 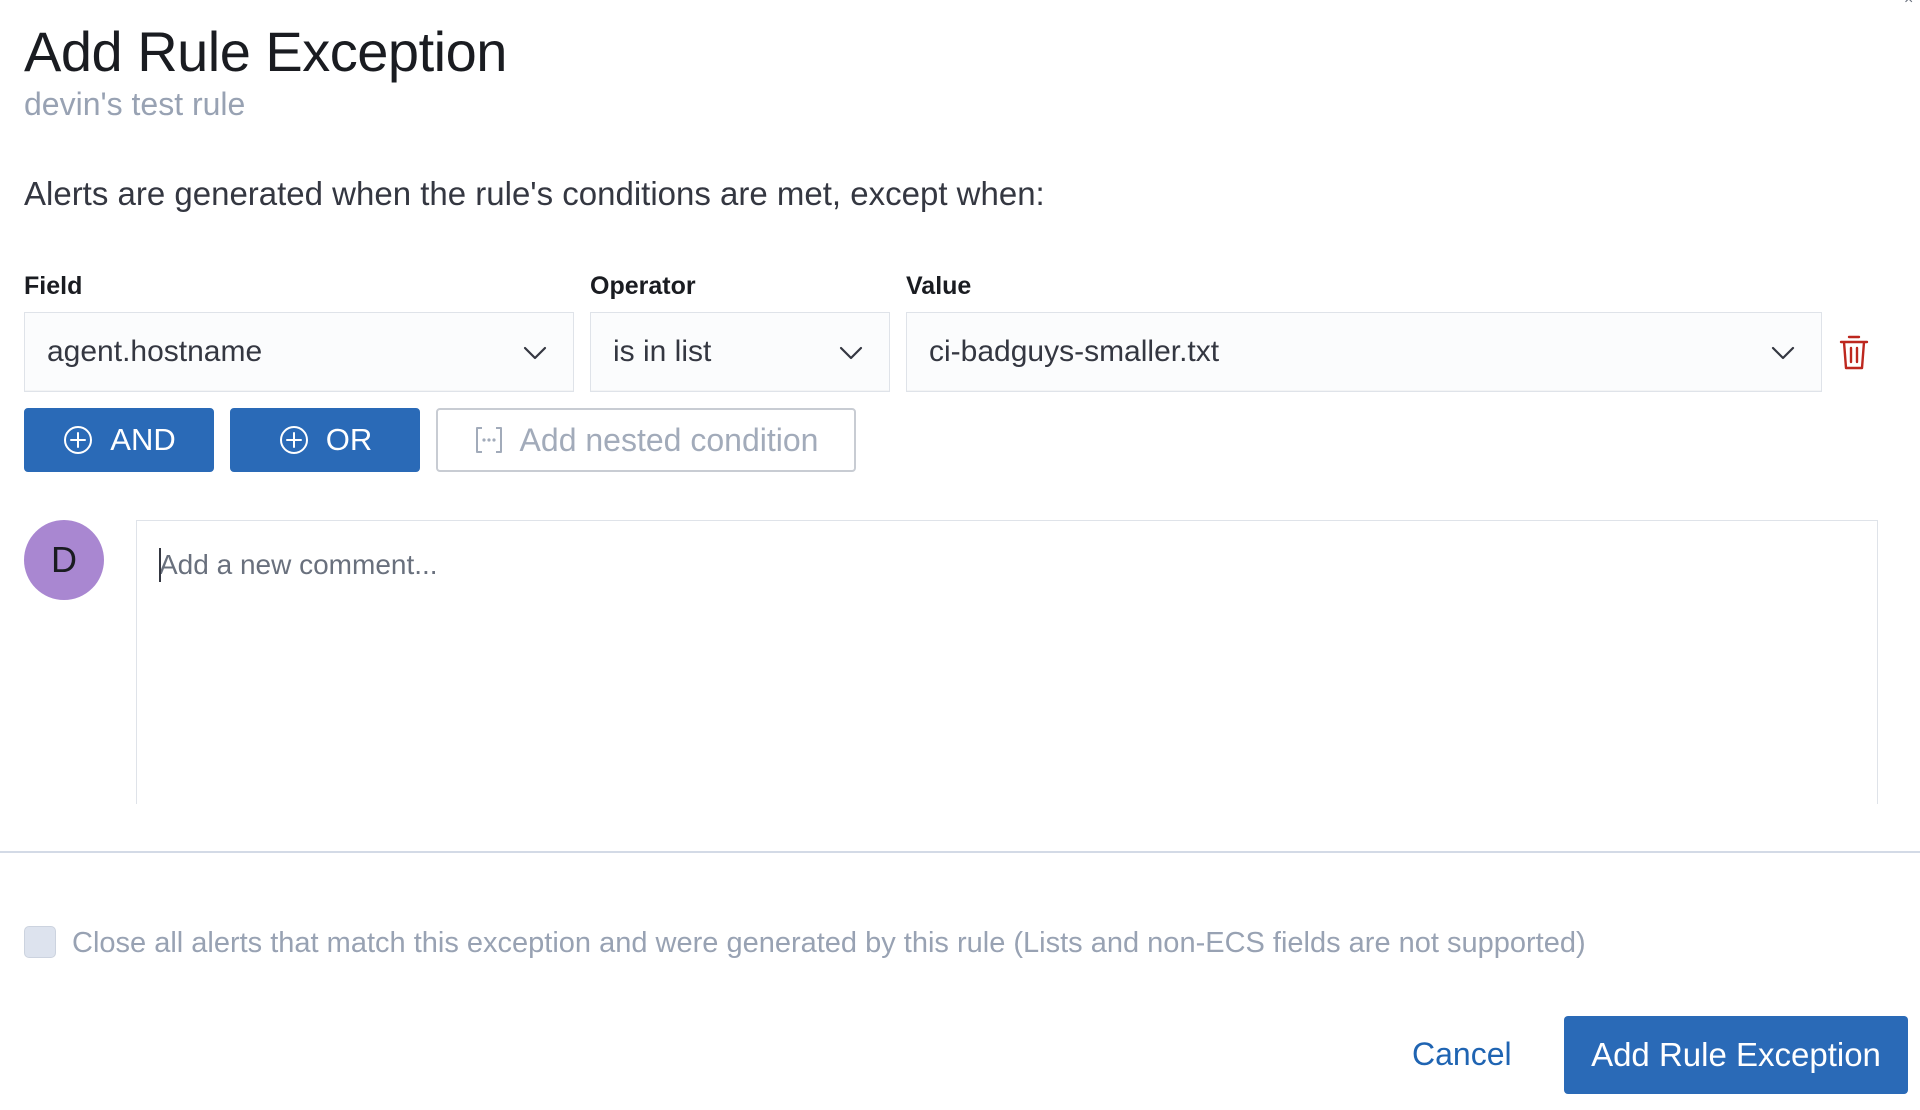 What do you see at coordinates (299, 352) in the screenshot?
I see `field-select: agent.hostname` at bounding box center [299, 352].